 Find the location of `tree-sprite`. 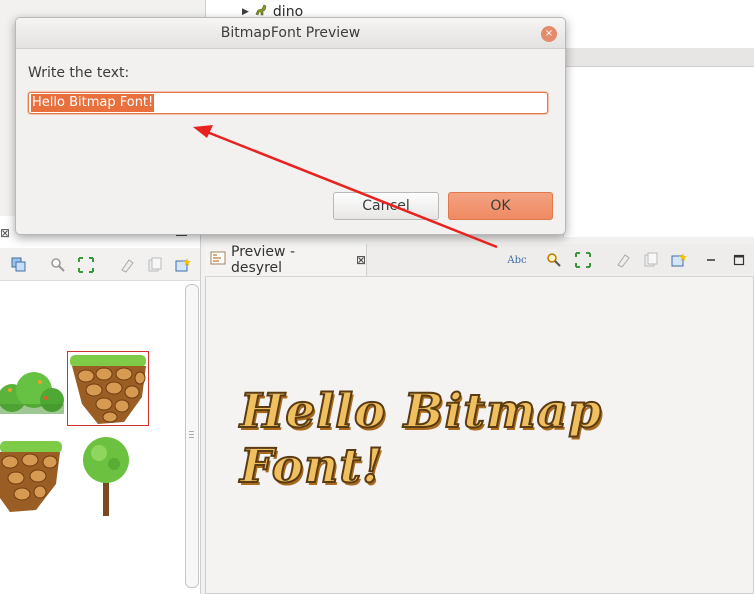

tree-sprite is located at coordinates (106, 476).